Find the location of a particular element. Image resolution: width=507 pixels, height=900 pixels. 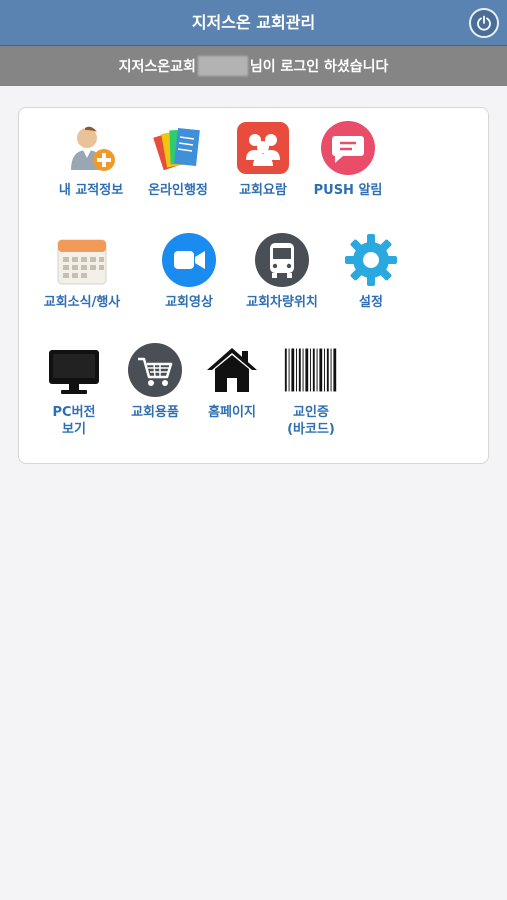

monitor-icon is located at coordinates (74, 372).